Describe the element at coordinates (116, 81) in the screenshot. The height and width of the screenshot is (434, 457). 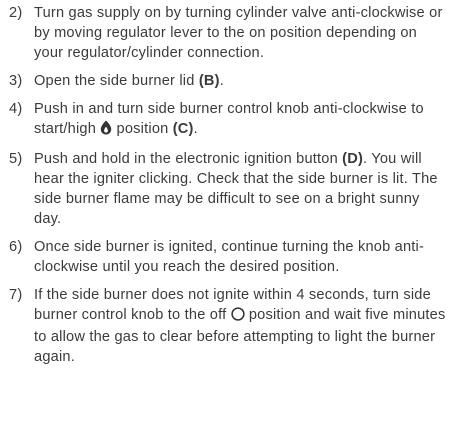
I see `step-text: Open the side burner lid` at that location.